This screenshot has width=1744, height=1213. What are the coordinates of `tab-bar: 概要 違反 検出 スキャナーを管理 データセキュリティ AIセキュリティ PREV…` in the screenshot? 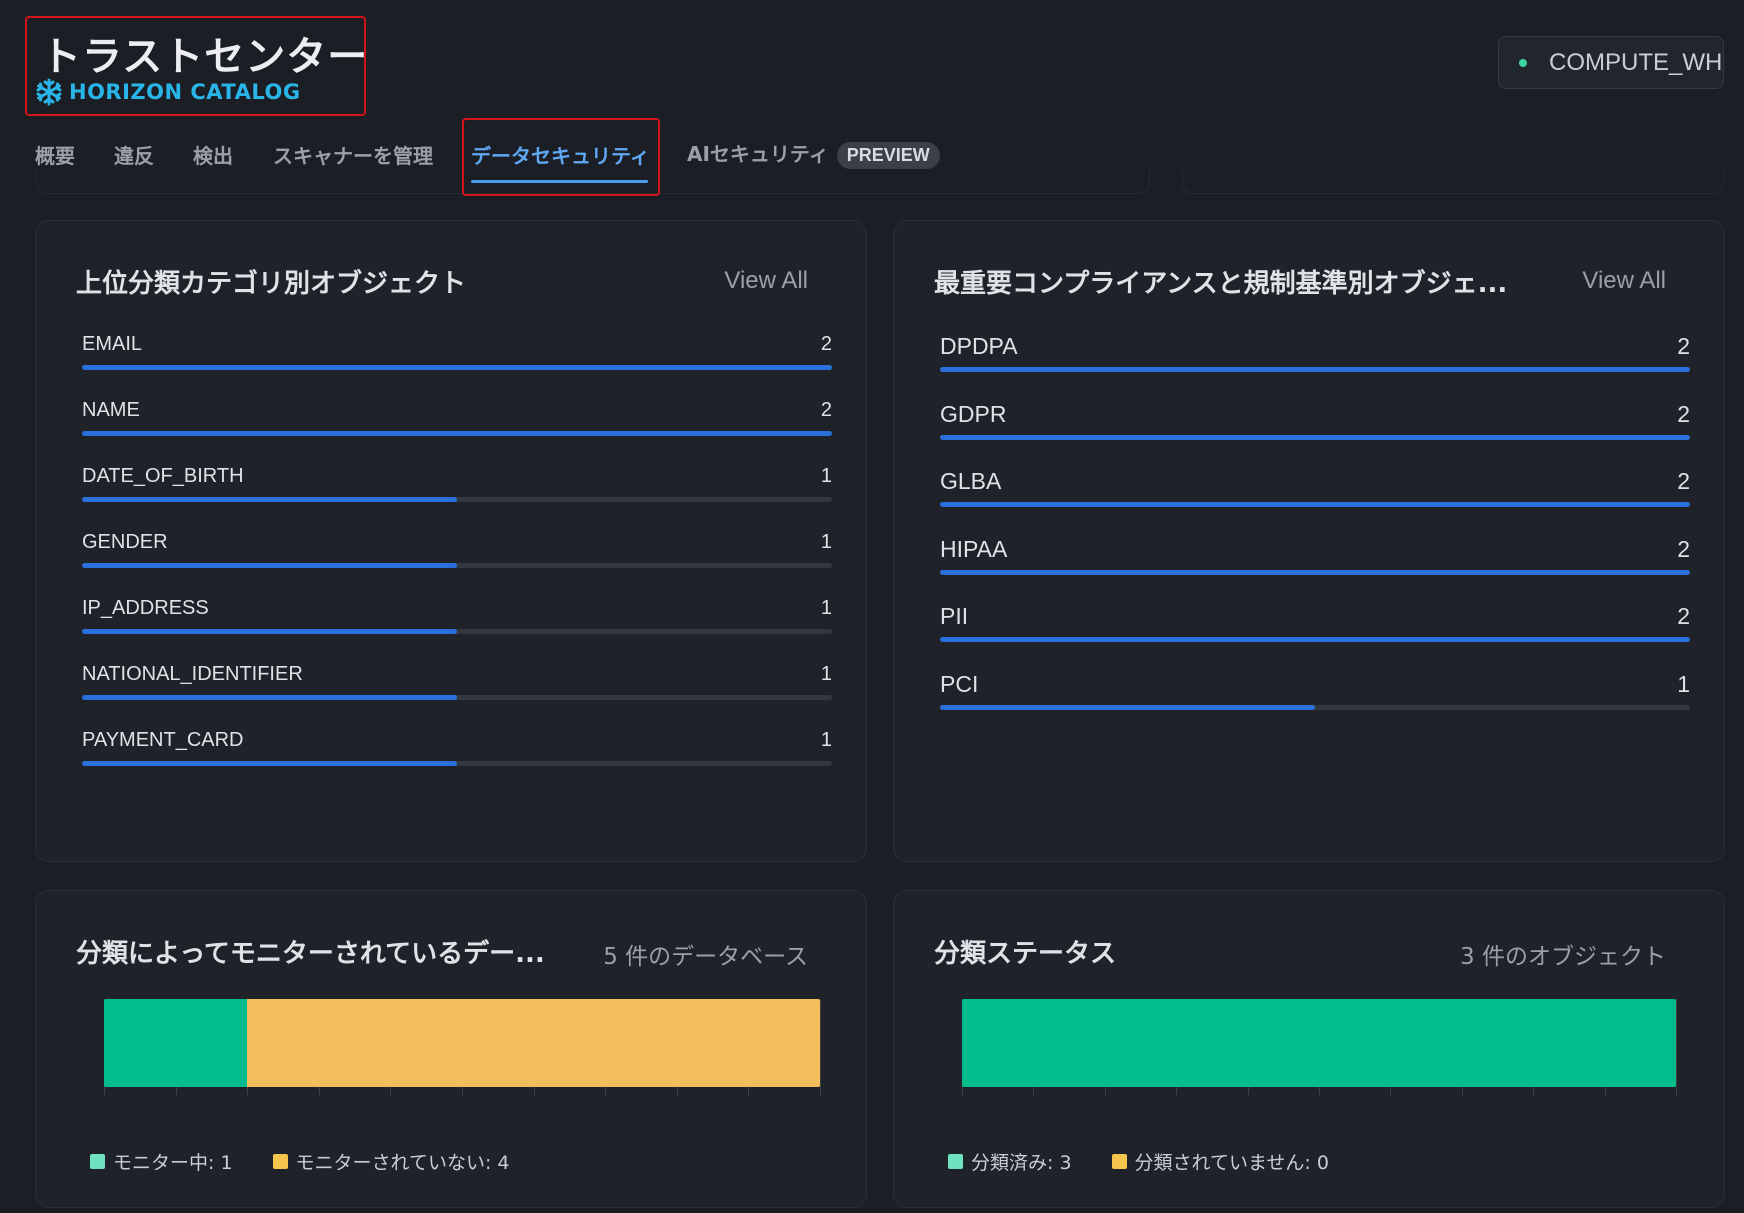 It's located at (872, 153).